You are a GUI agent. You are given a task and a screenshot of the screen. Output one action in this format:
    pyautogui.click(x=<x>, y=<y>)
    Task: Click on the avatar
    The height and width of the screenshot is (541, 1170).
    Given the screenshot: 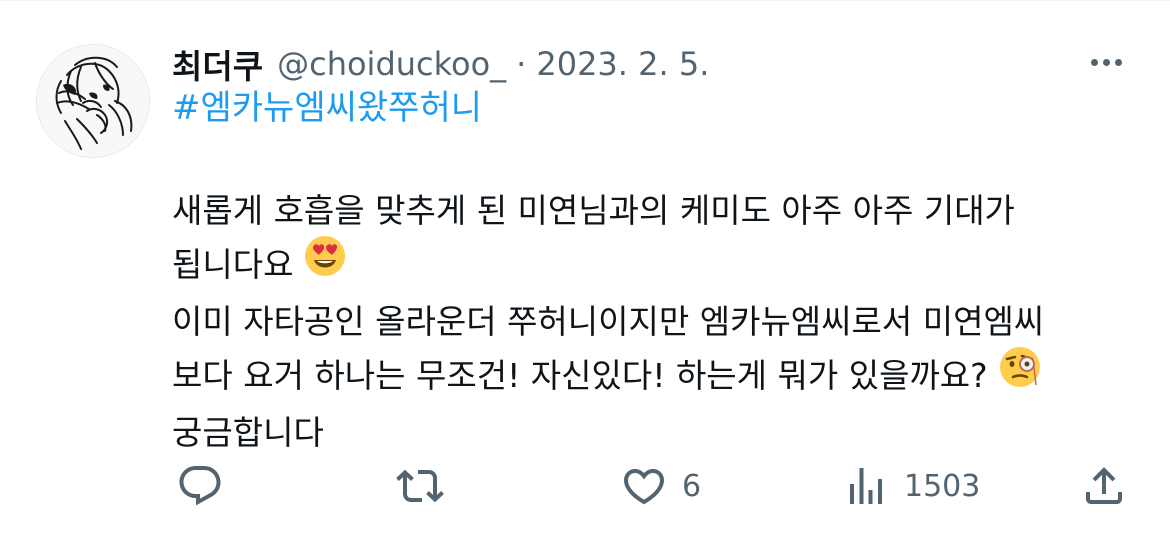 What is the action you would take?
    pyautogui.click(x=93, y=101)
    